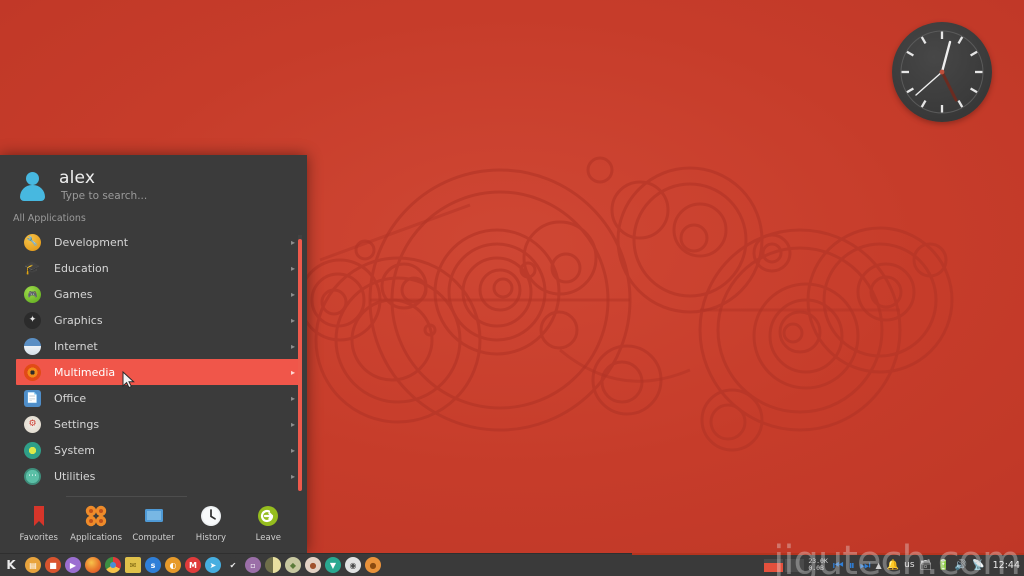 The height and width of the screenshot is (576, 1024). I want to click on media-next-button: ⏭, so click(865, 565).